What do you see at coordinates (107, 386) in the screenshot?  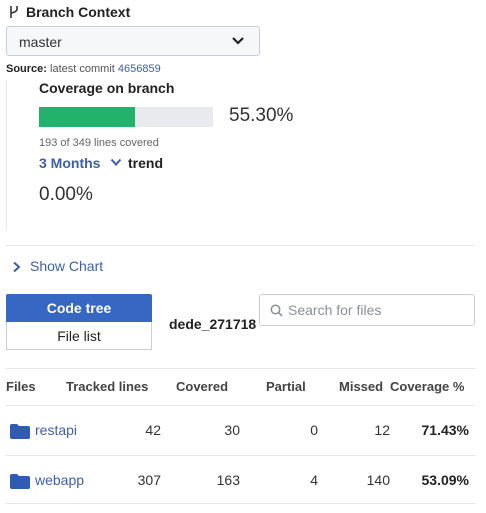 I see `column-header-tracked-lines: Tracked lines` at bounding box center [107, 386].